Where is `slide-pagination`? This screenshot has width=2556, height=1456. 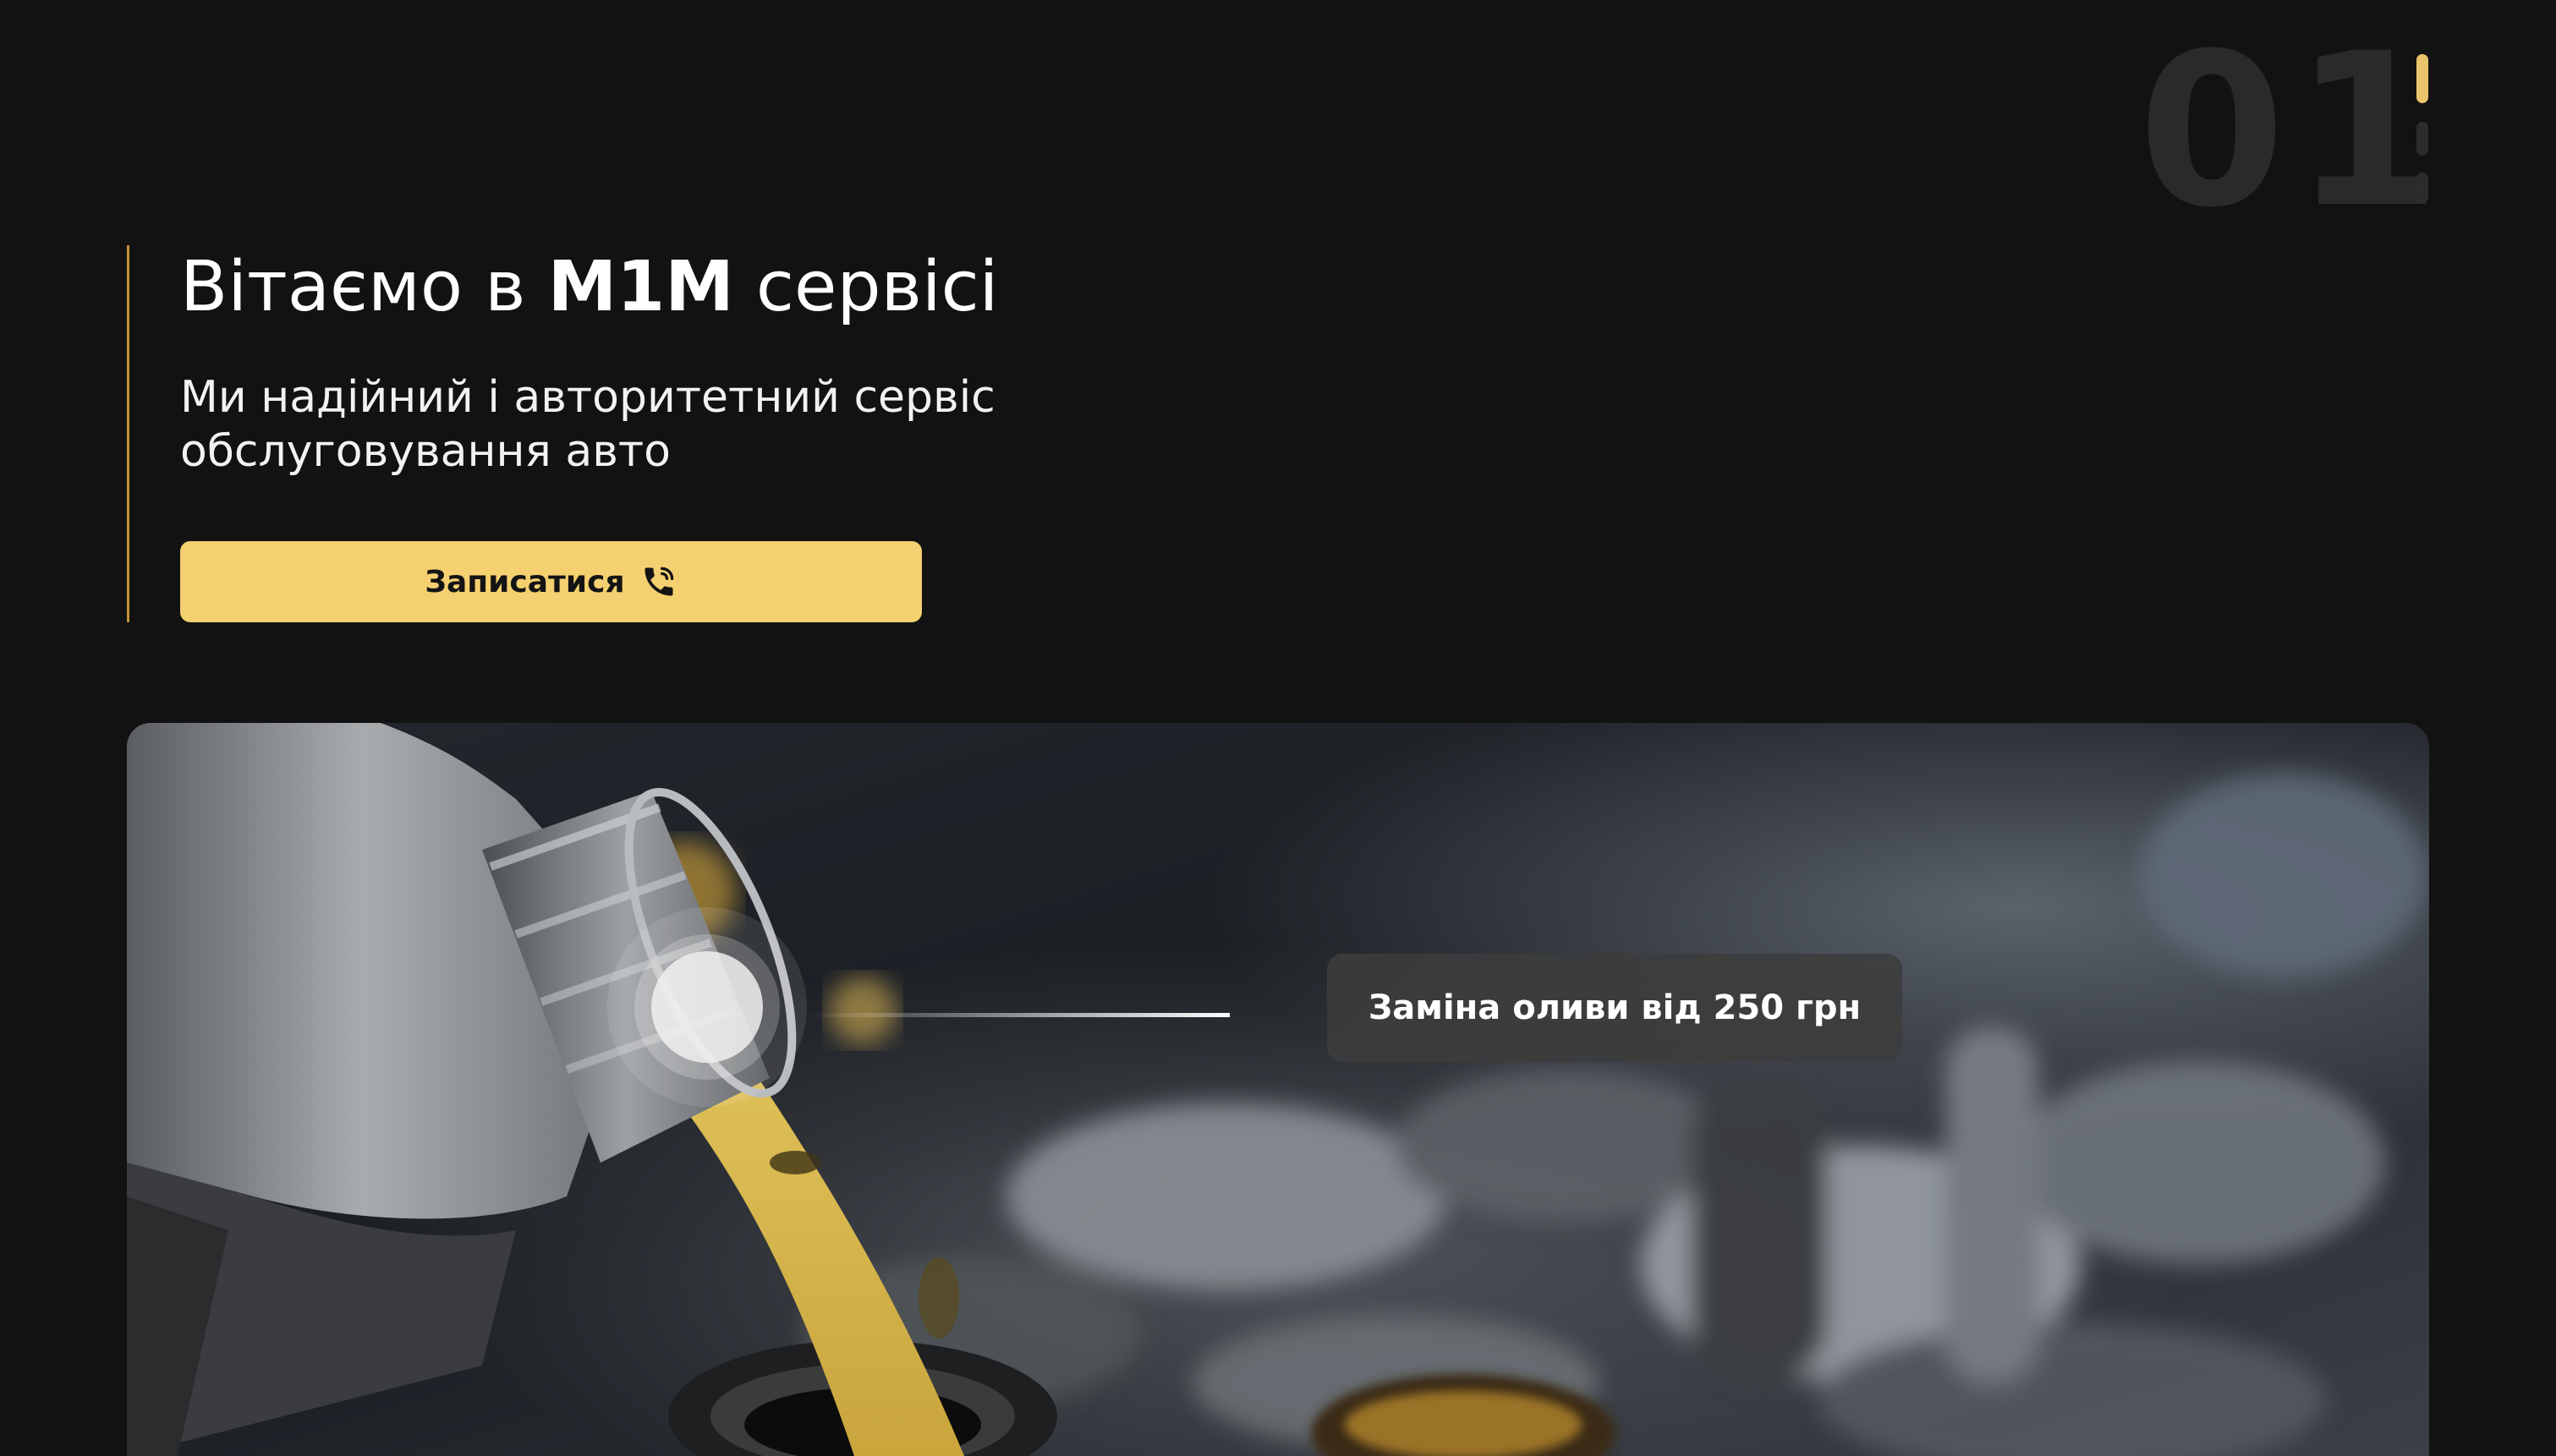
slide-pagination is located at coordinates (2422, 129).